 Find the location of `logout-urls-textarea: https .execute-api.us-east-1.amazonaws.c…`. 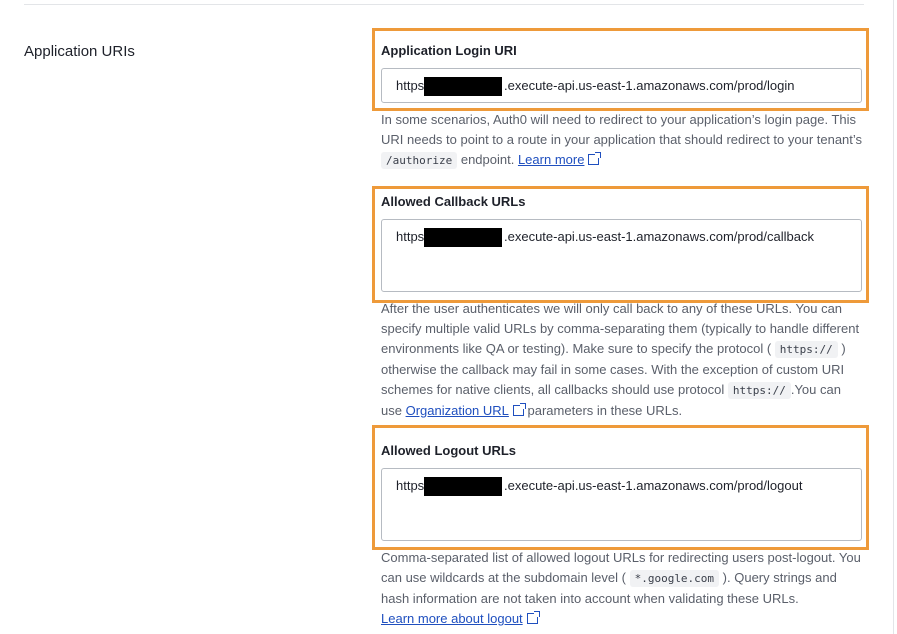

logout-urls-textarea: https .execute-api.us-east-1.amazonaws.c… is located at coordinates (621, 504).